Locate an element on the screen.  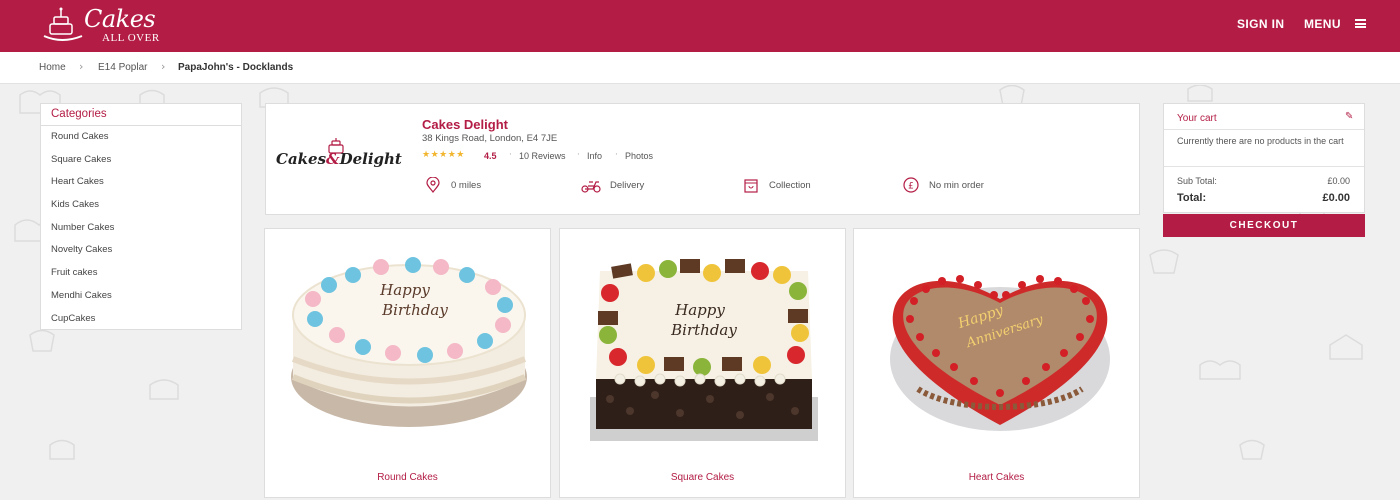
top-header: Cakes ALL OVER SIGN IN MENU is located at coordinates (700, 26).